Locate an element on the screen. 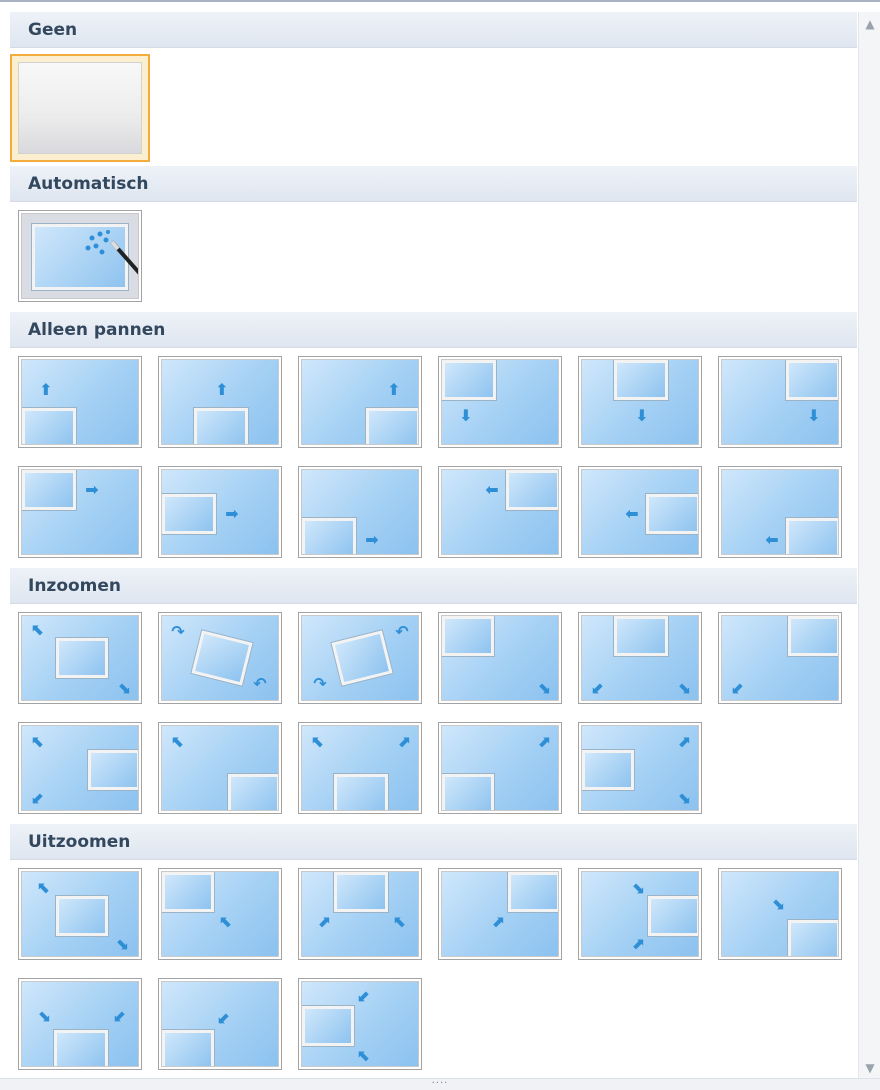  effect-preview is located at coordinates (80, 108).